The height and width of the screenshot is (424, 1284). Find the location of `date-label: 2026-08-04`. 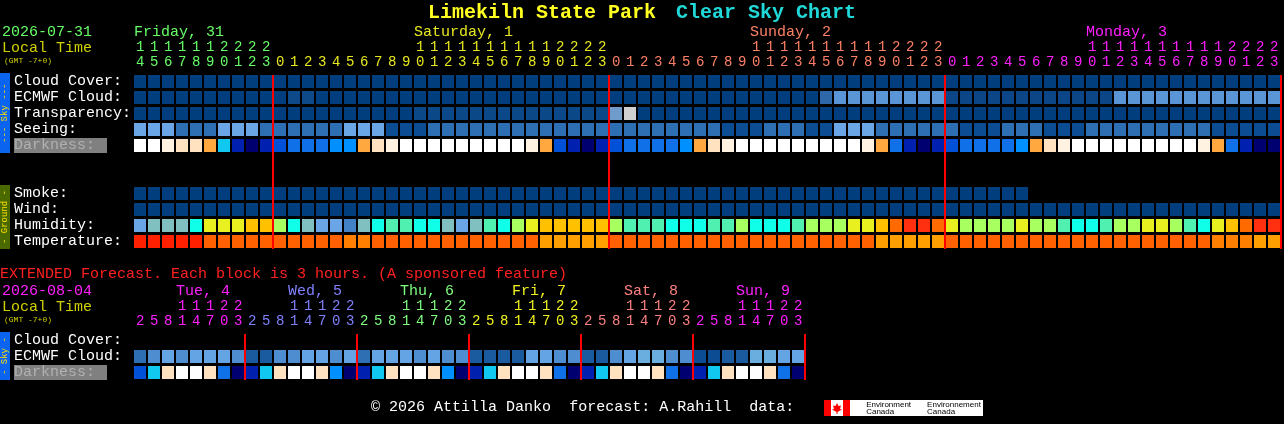

date-label: 2026-08-04 is located at coordinates (47, 292).